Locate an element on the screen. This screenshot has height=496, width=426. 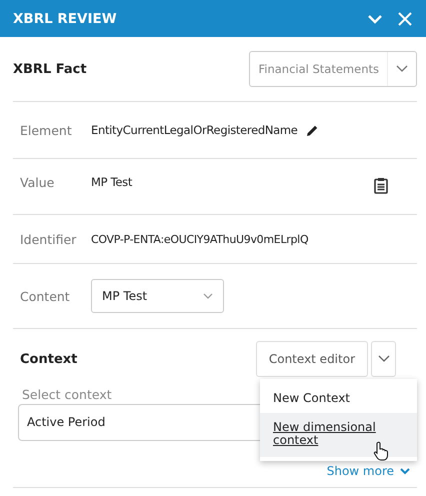
field-label: Select context is located at coordinates (66, 394).